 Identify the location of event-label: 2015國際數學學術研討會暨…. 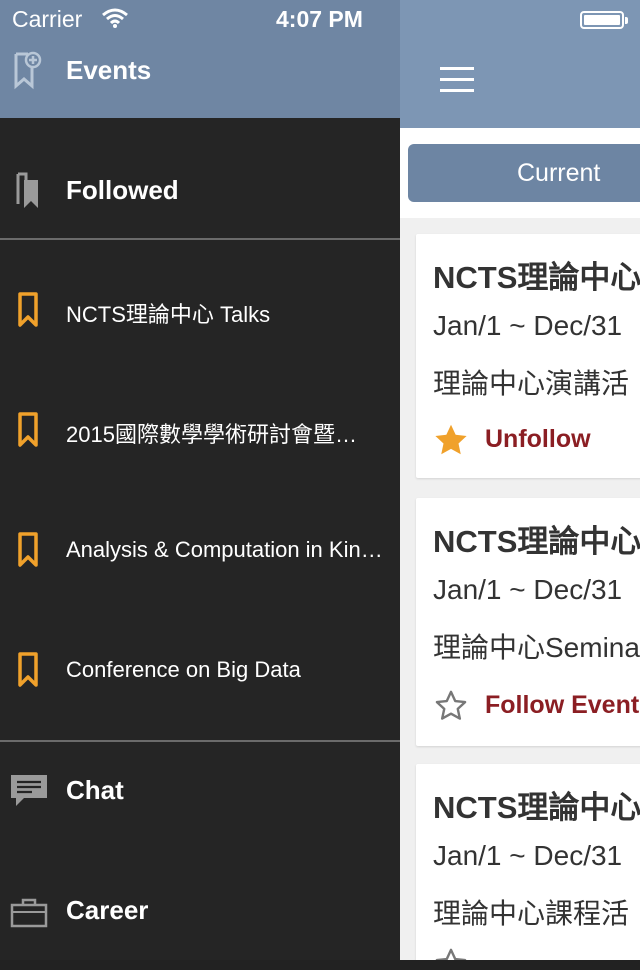
(211, 434).